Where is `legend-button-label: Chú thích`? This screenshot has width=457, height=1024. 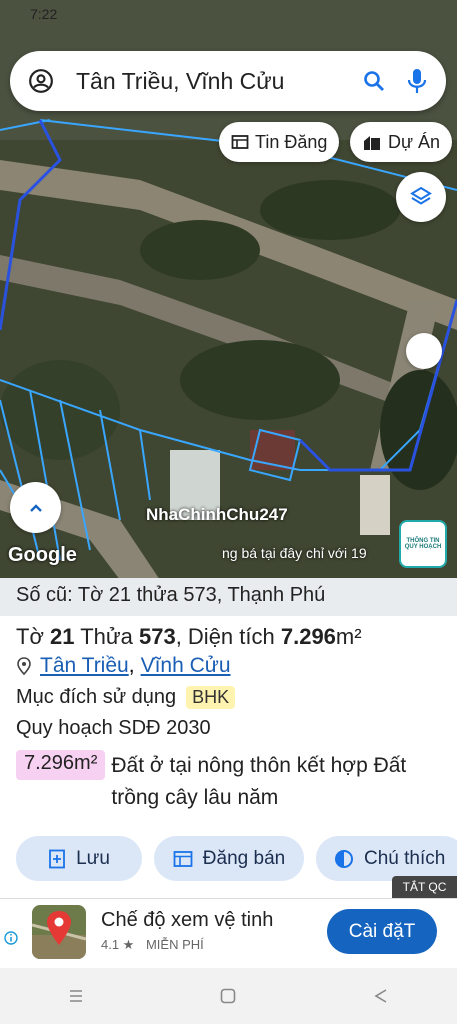 legend-button-label: Chú thích is located at coordinates (405, 858).